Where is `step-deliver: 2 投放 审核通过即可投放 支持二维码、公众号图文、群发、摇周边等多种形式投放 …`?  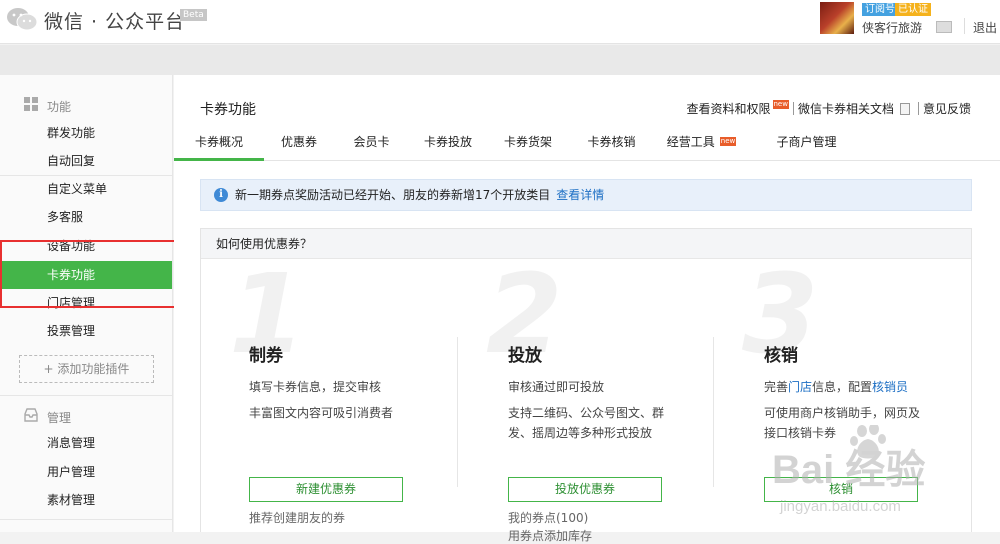
step-deliver: 2 投放 审核通过即可投放 支持二维码、公众号图文、群发、摇周边等多种形式投放 … is located at coordinates (586, 401).